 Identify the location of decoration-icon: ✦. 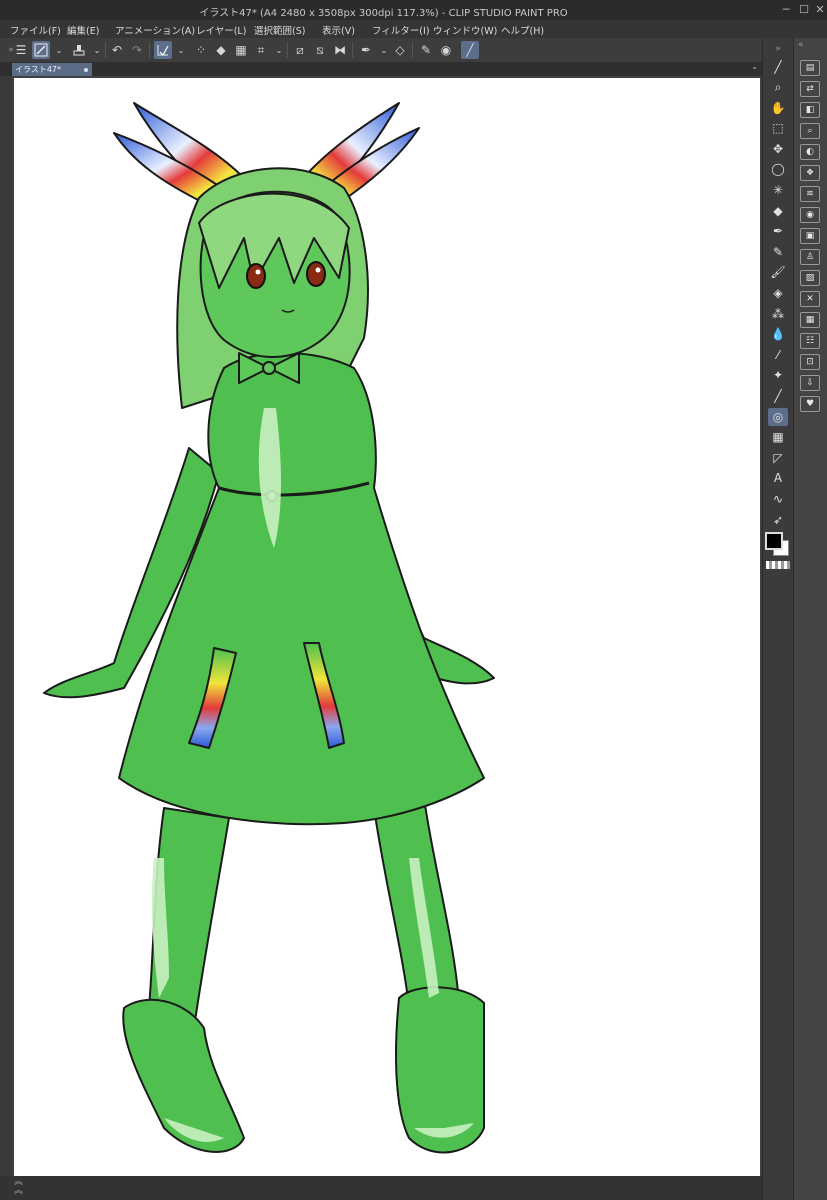
(778, 375).